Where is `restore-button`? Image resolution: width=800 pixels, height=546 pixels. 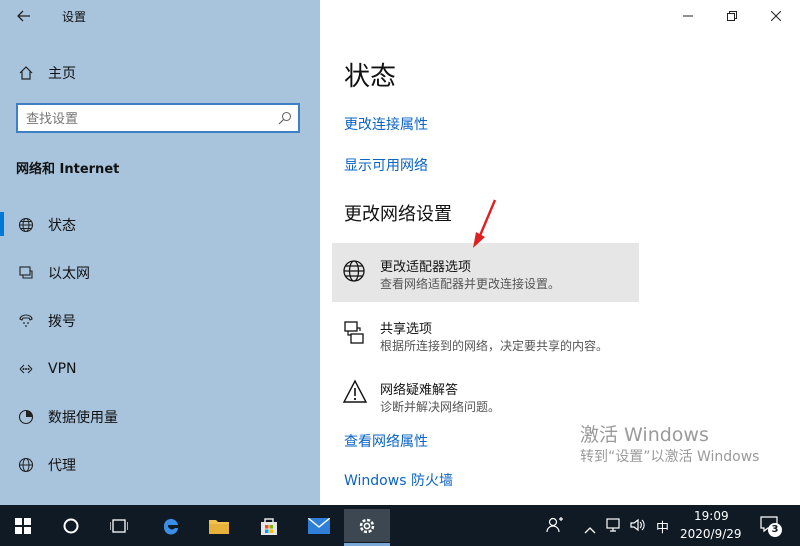 restore-button is located at coordinates (732, 16).